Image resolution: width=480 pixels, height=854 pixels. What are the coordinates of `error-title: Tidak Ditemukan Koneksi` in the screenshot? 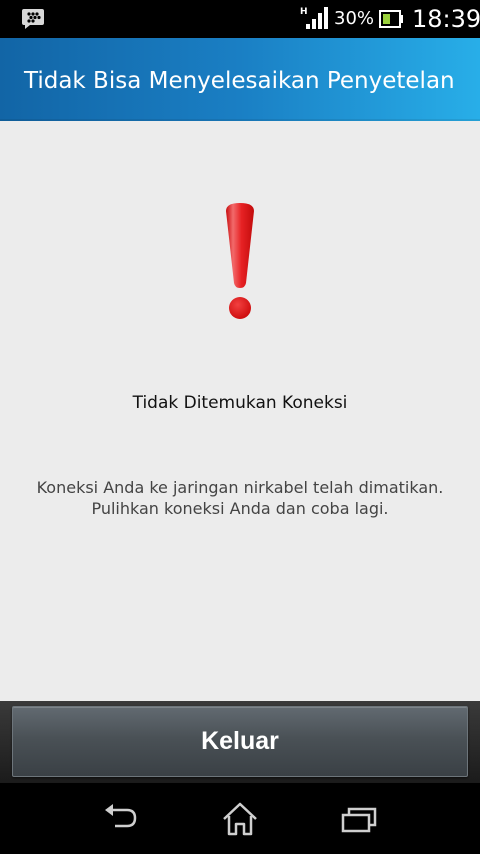 It's located at (240, 403).